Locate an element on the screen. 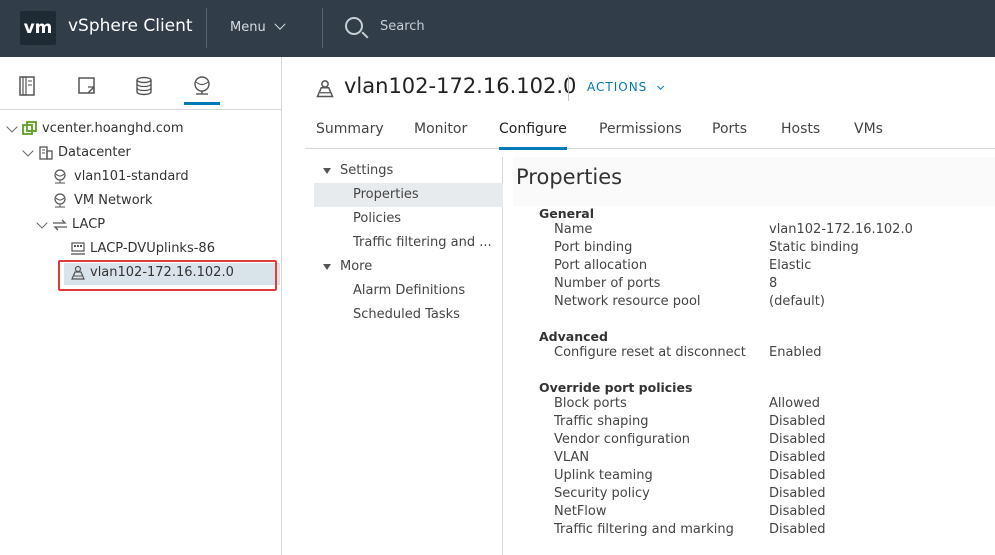 The width and height of the screenshot is (995, 555). property-row: VLAN Disabled is located at coordinates (774, 459).